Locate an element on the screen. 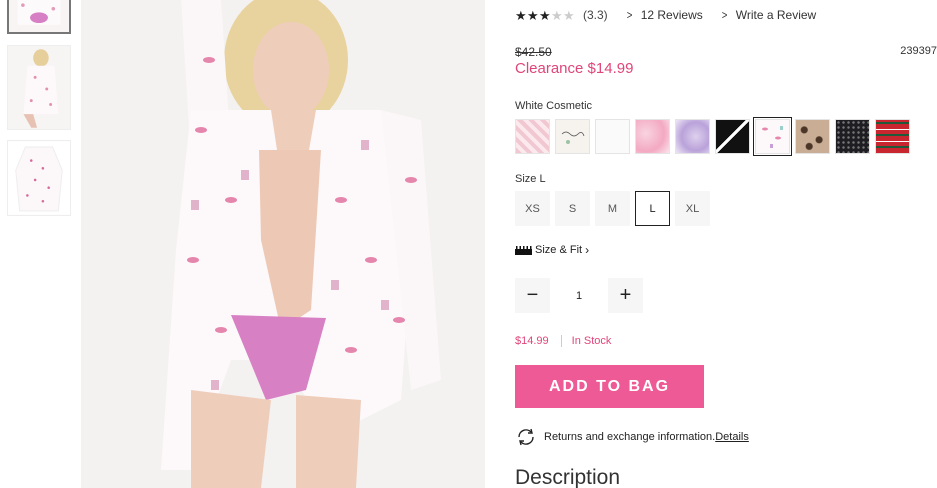 This screenshot has height=488, width=937. add-to-bag-button: ADD TO BAG is located at coordinates (609, 386).